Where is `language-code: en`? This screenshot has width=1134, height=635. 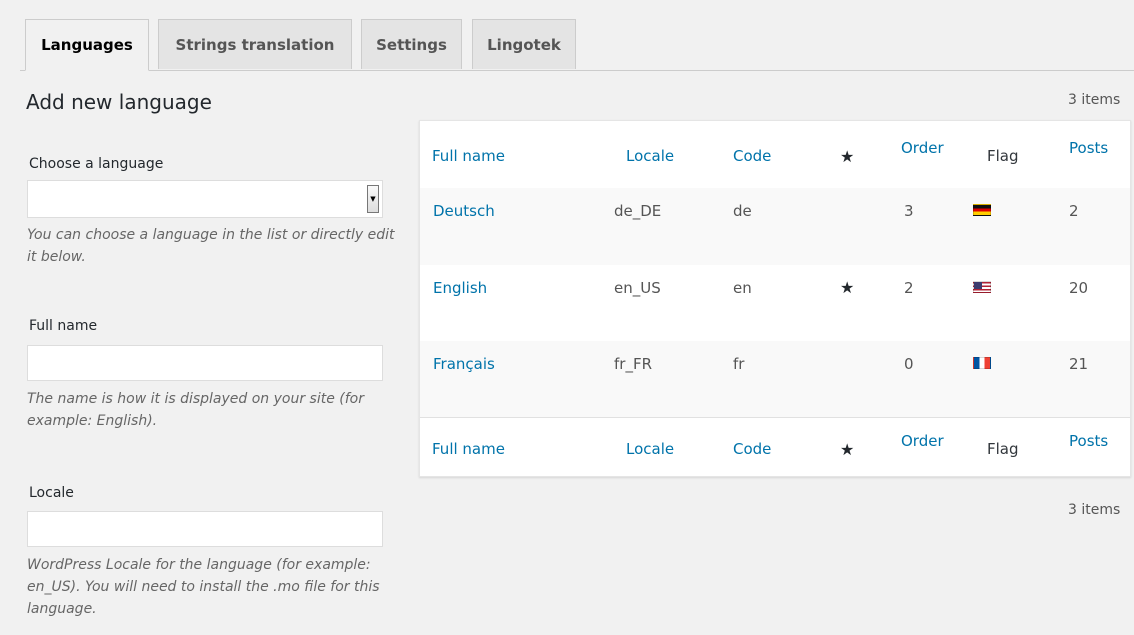 language-code: en is located at coordinates (742, 288).